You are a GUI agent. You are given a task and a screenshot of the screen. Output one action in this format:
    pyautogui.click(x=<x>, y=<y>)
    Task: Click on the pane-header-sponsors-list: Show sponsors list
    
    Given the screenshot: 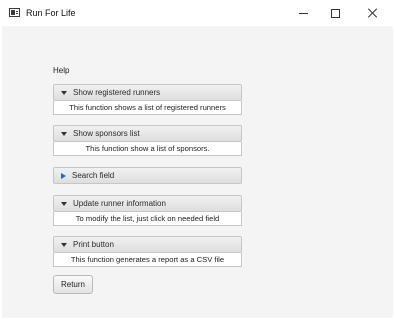 What is the action you would take?
    pyautogui.click(x=147, y=133)
    